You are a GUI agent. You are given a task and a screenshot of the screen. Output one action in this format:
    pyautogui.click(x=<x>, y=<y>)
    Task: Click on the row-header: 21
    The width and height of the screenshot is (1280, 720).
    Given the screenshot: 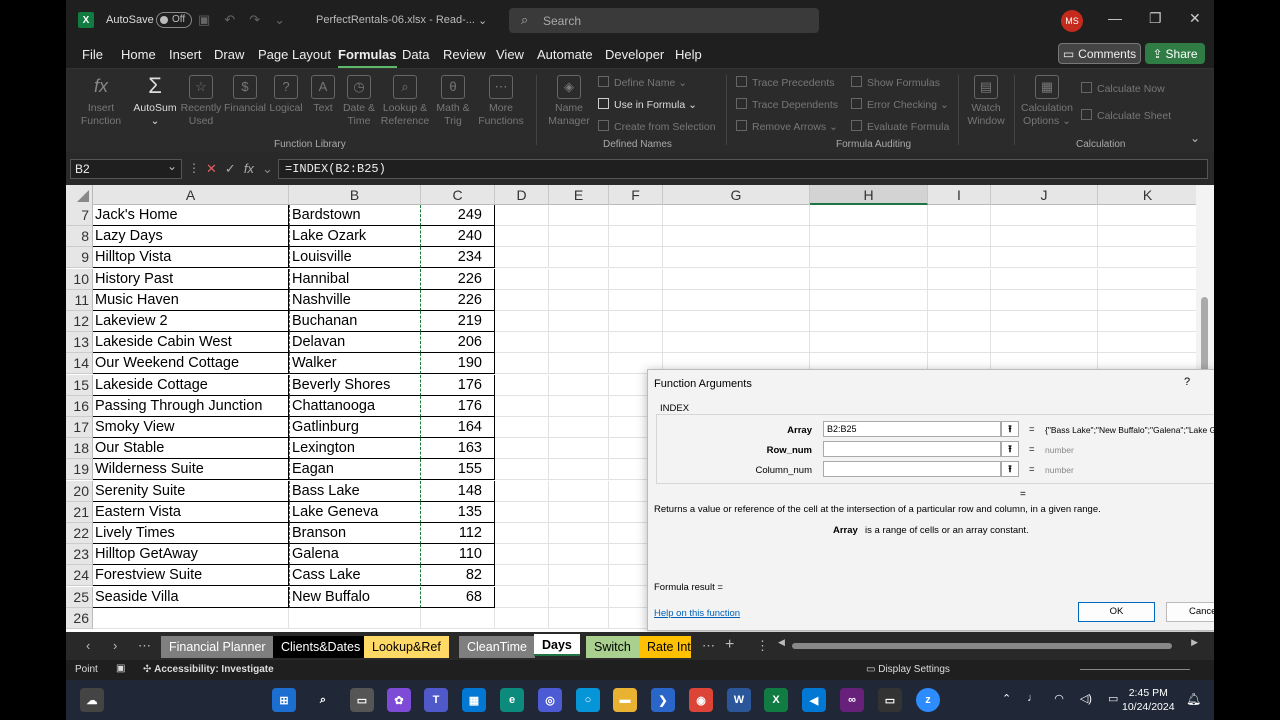 What is the action you would take?
    pyautogui.click(x=79, y=512)
    